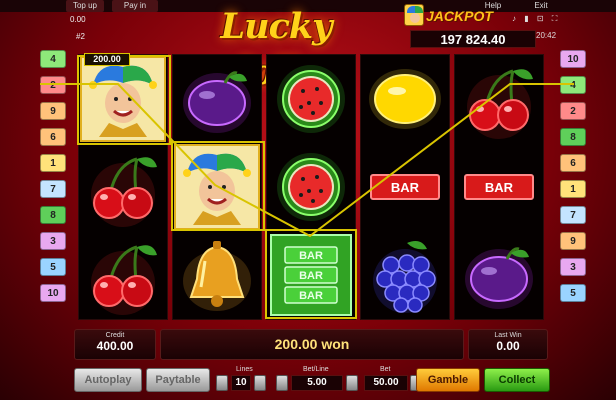 This screenshot has width=616, height=400. I want to click on right-line-badge: 2, so click(573, 111).